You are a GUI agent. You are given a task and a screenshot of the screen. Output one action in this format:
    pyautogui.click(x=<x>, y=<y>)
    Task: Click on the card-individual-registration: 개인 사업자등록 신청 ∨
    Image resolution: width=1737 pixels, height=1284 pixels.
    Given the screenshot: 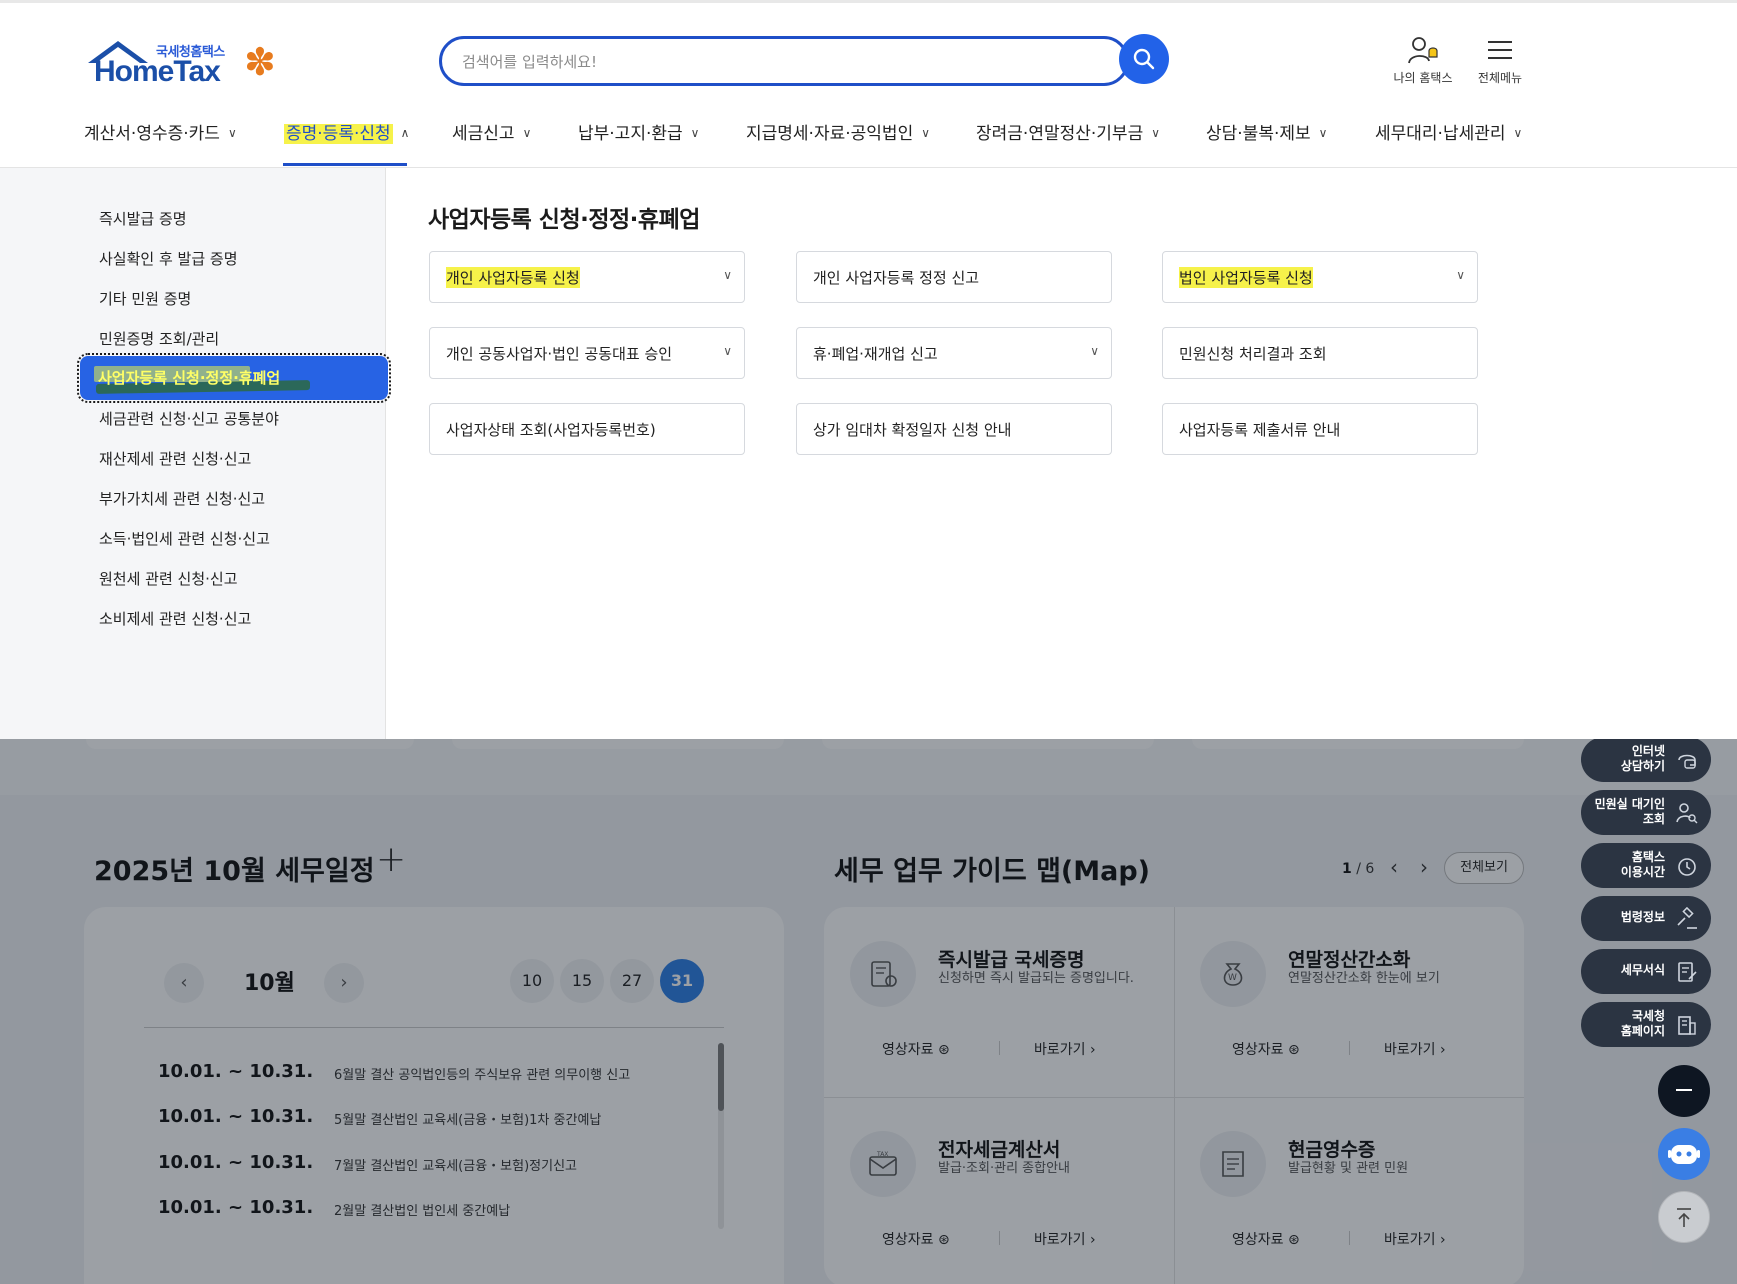 What is the action you would take?
    pyautogui.click(x=587, y=277)
    